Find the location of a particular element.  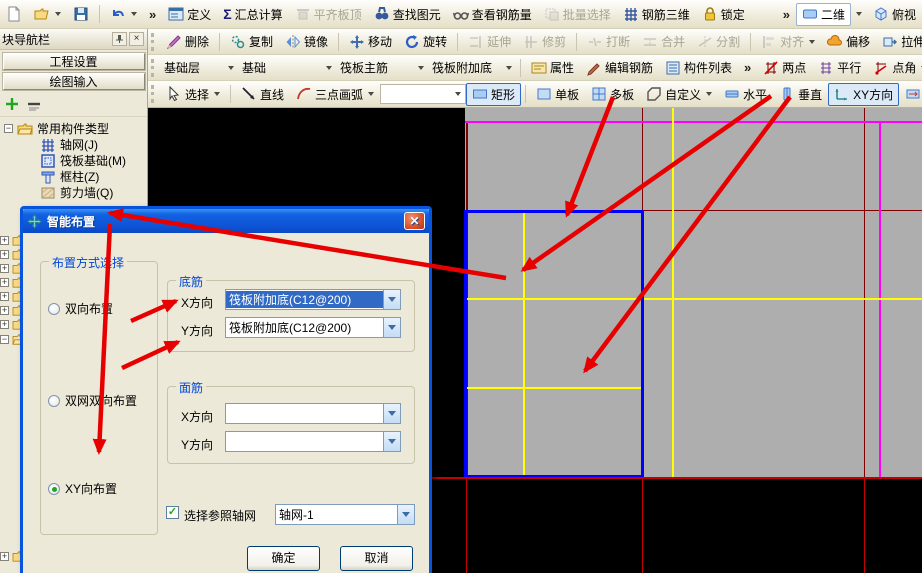

view-rebar-qty-label: 查看钢筋量 is located at coordinates (501, 14).